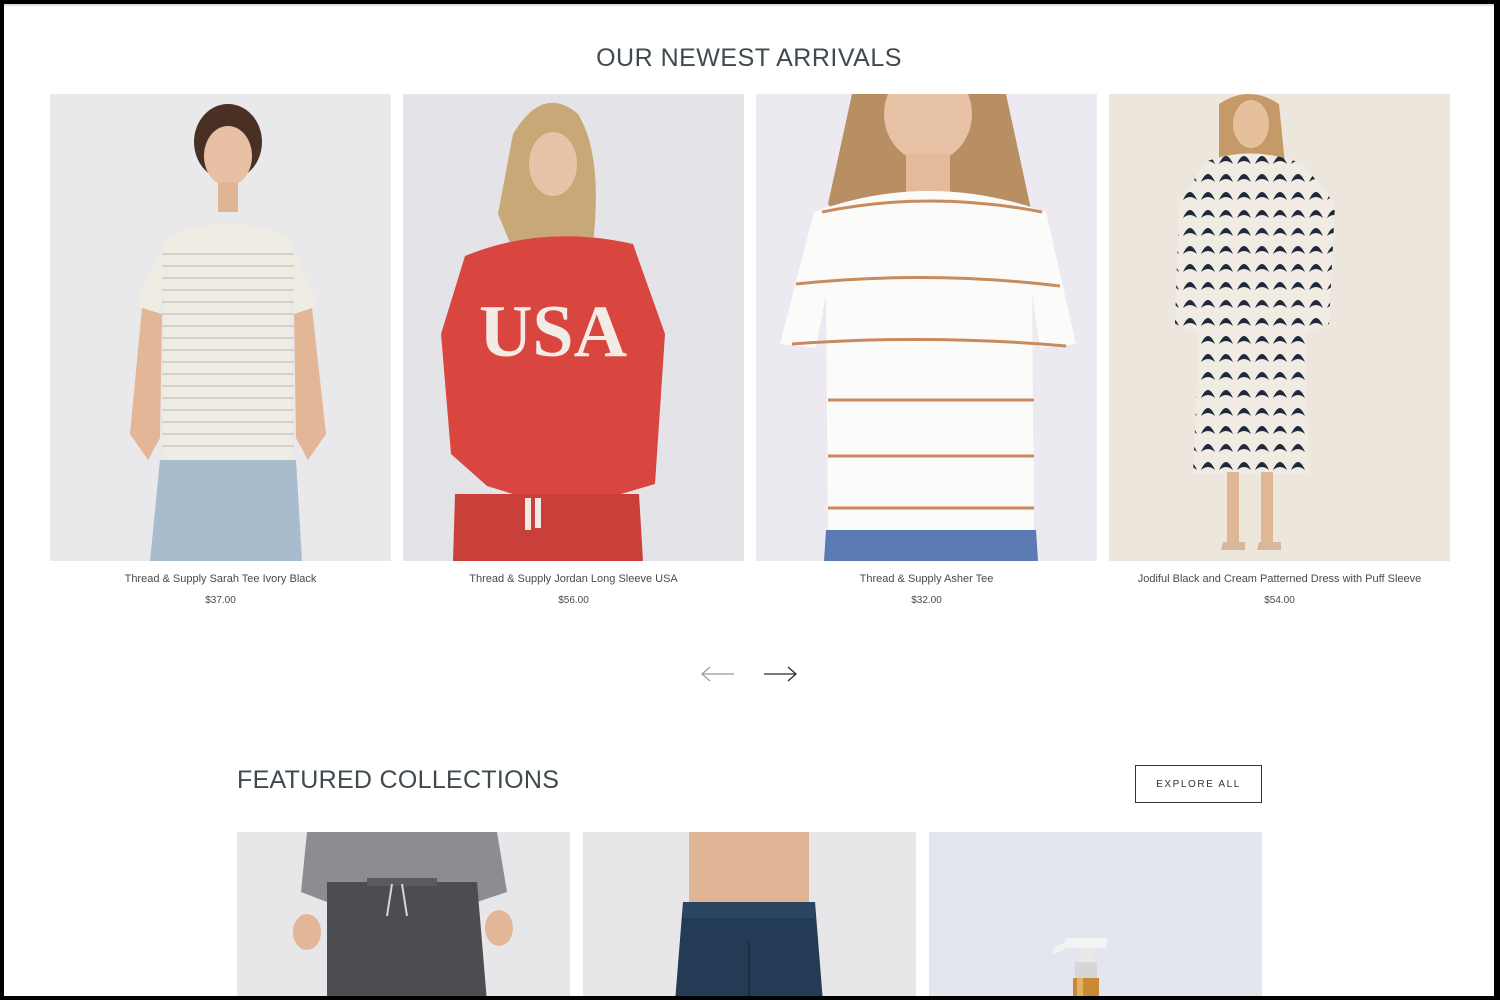 Image resolution: width=1500 pixels, height=1000 pixels. I want to click on product-name: Thread & Supply Asher Tee, so click(926, 579).